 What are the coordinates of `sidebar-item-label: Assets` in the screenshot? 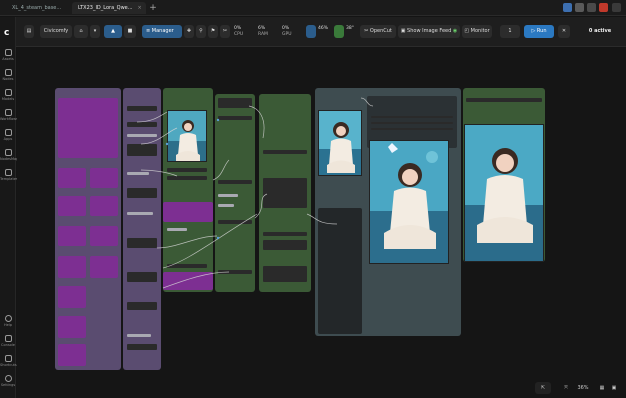 It's located at (8, 59).